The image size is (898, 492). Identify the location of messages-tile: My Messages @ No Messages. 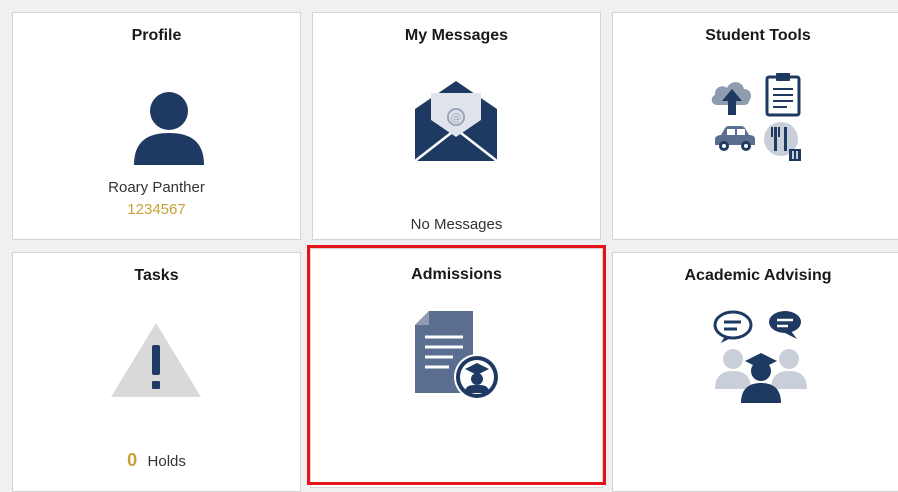
(456, 126).